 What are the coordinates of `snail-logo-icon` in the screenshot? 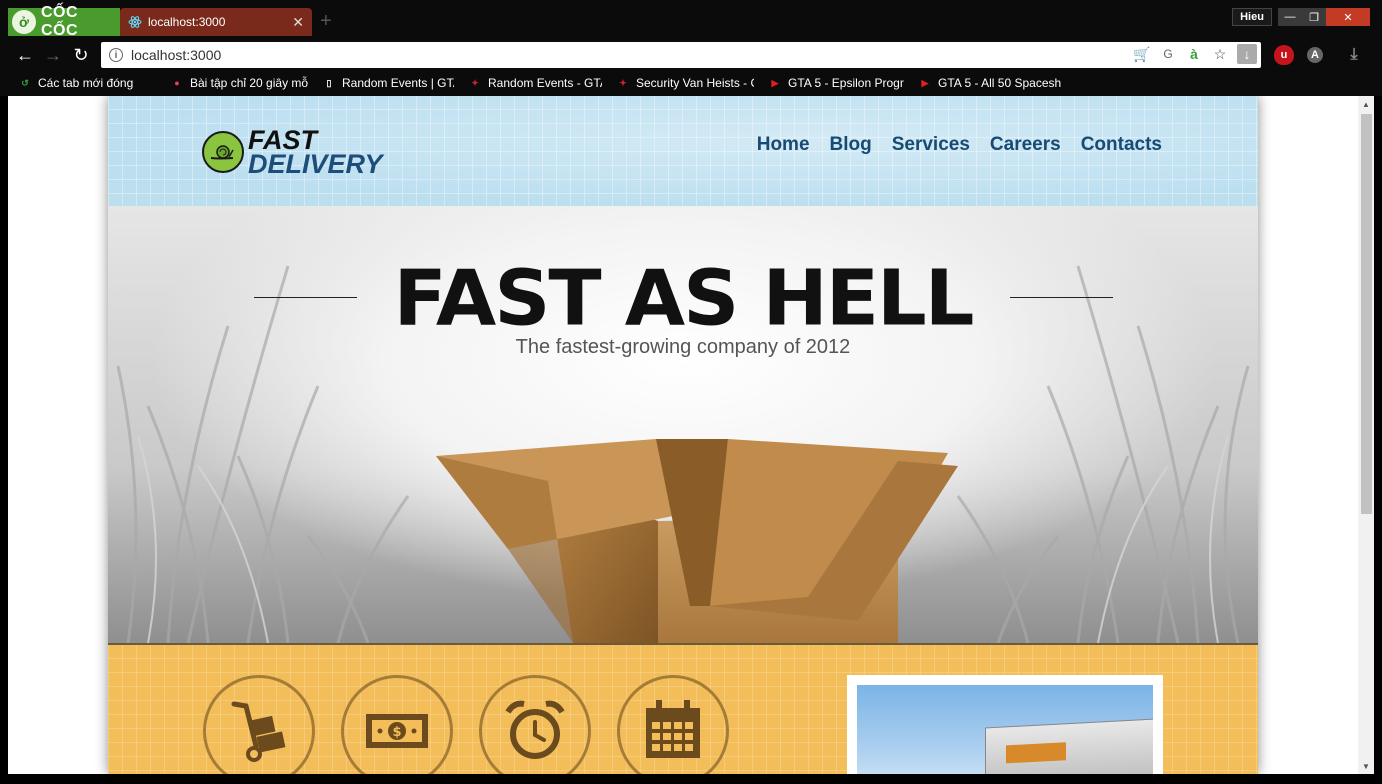 It's located at (223, 152).